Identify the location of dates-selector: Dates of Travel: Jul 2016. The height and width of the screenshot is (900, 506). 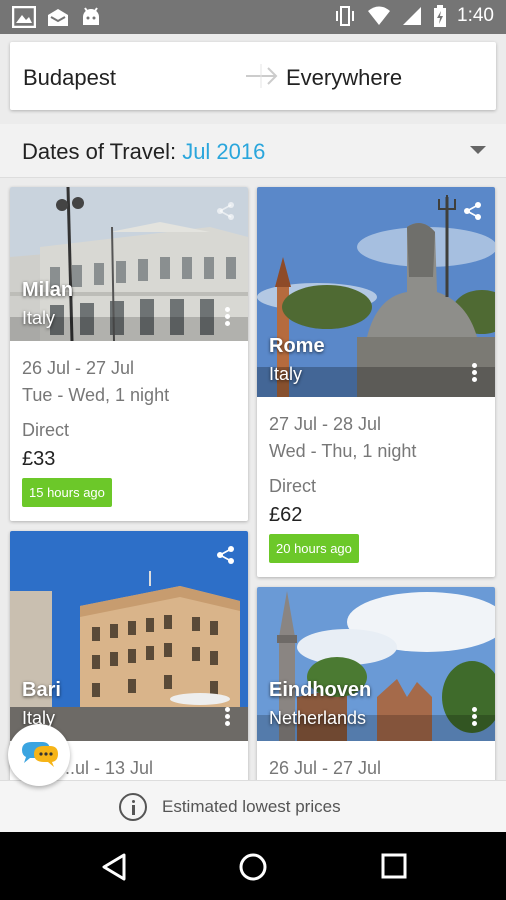
(253, 151).